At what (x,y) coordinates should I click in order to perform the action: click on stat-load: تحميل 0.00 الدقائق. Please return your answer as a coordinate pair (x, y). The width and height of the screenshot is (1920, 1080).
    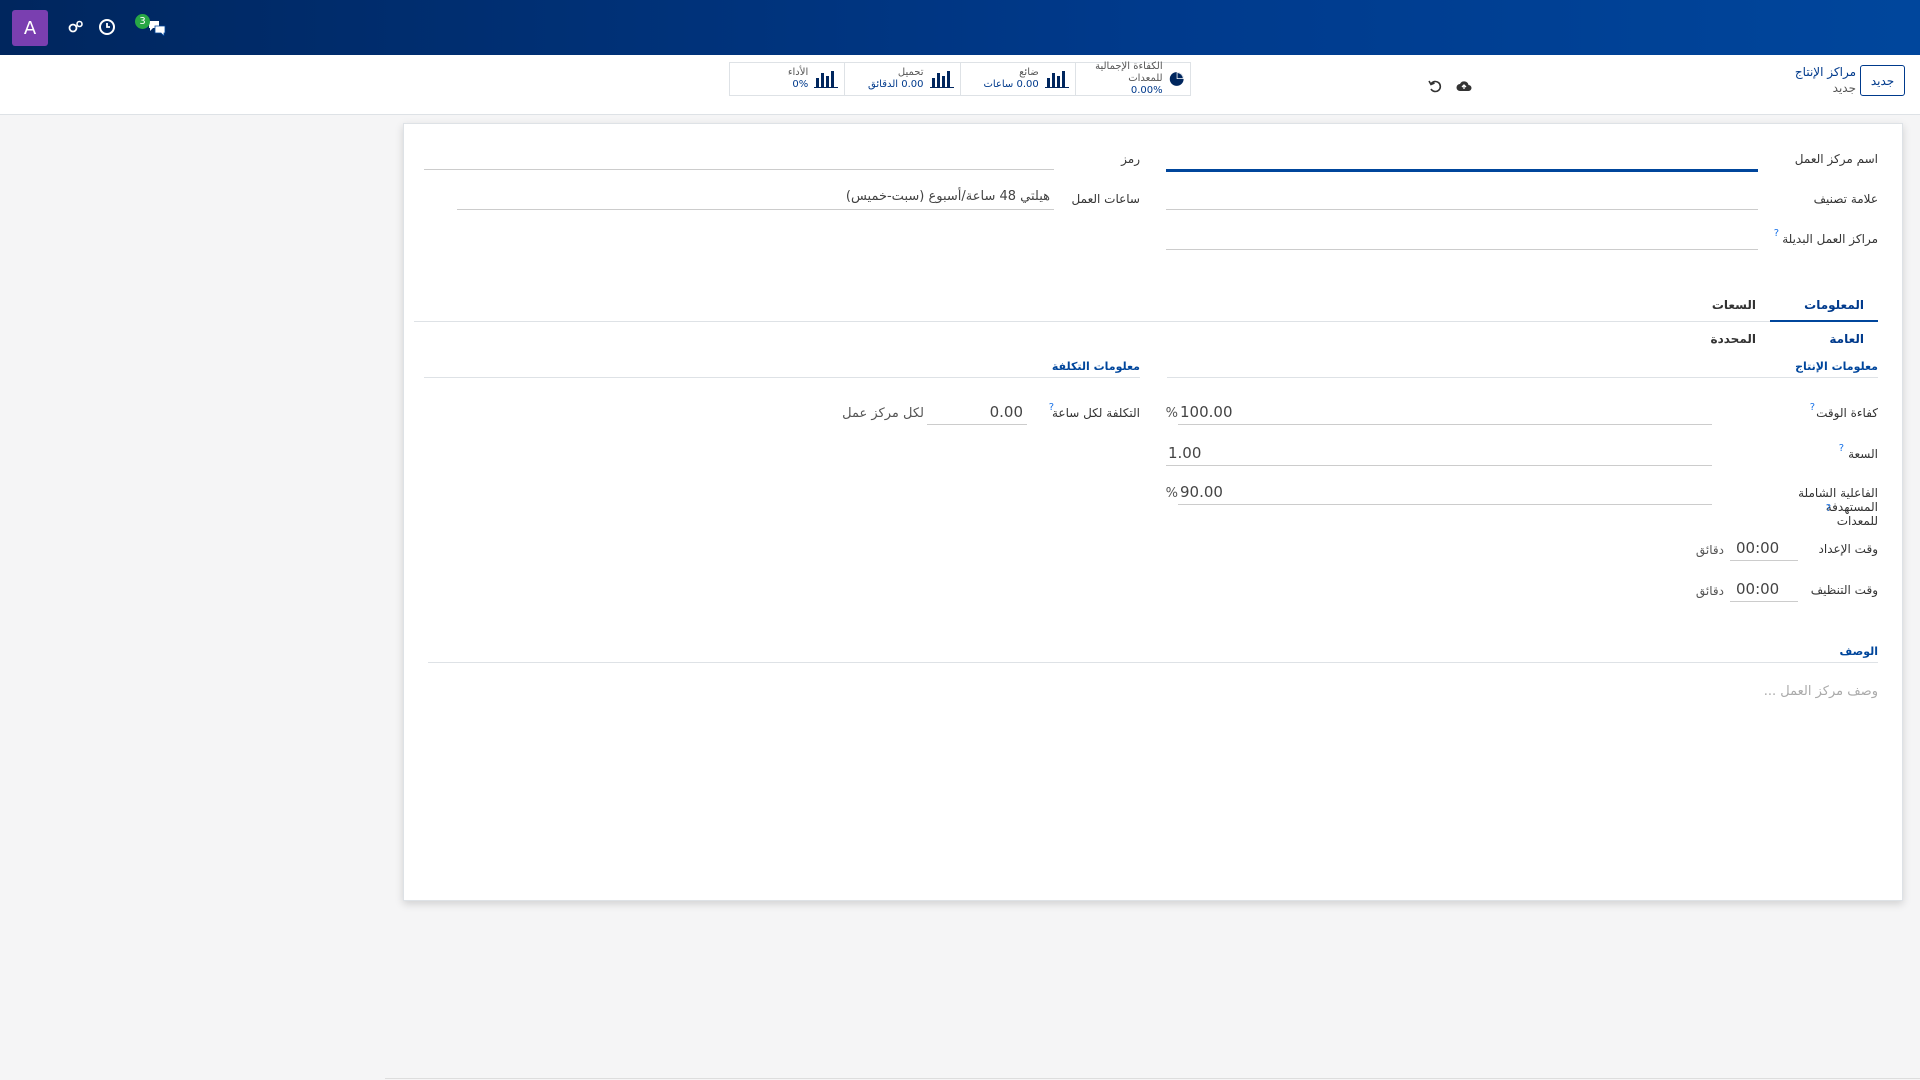
    Looking at the image, I should click on (901, 79).